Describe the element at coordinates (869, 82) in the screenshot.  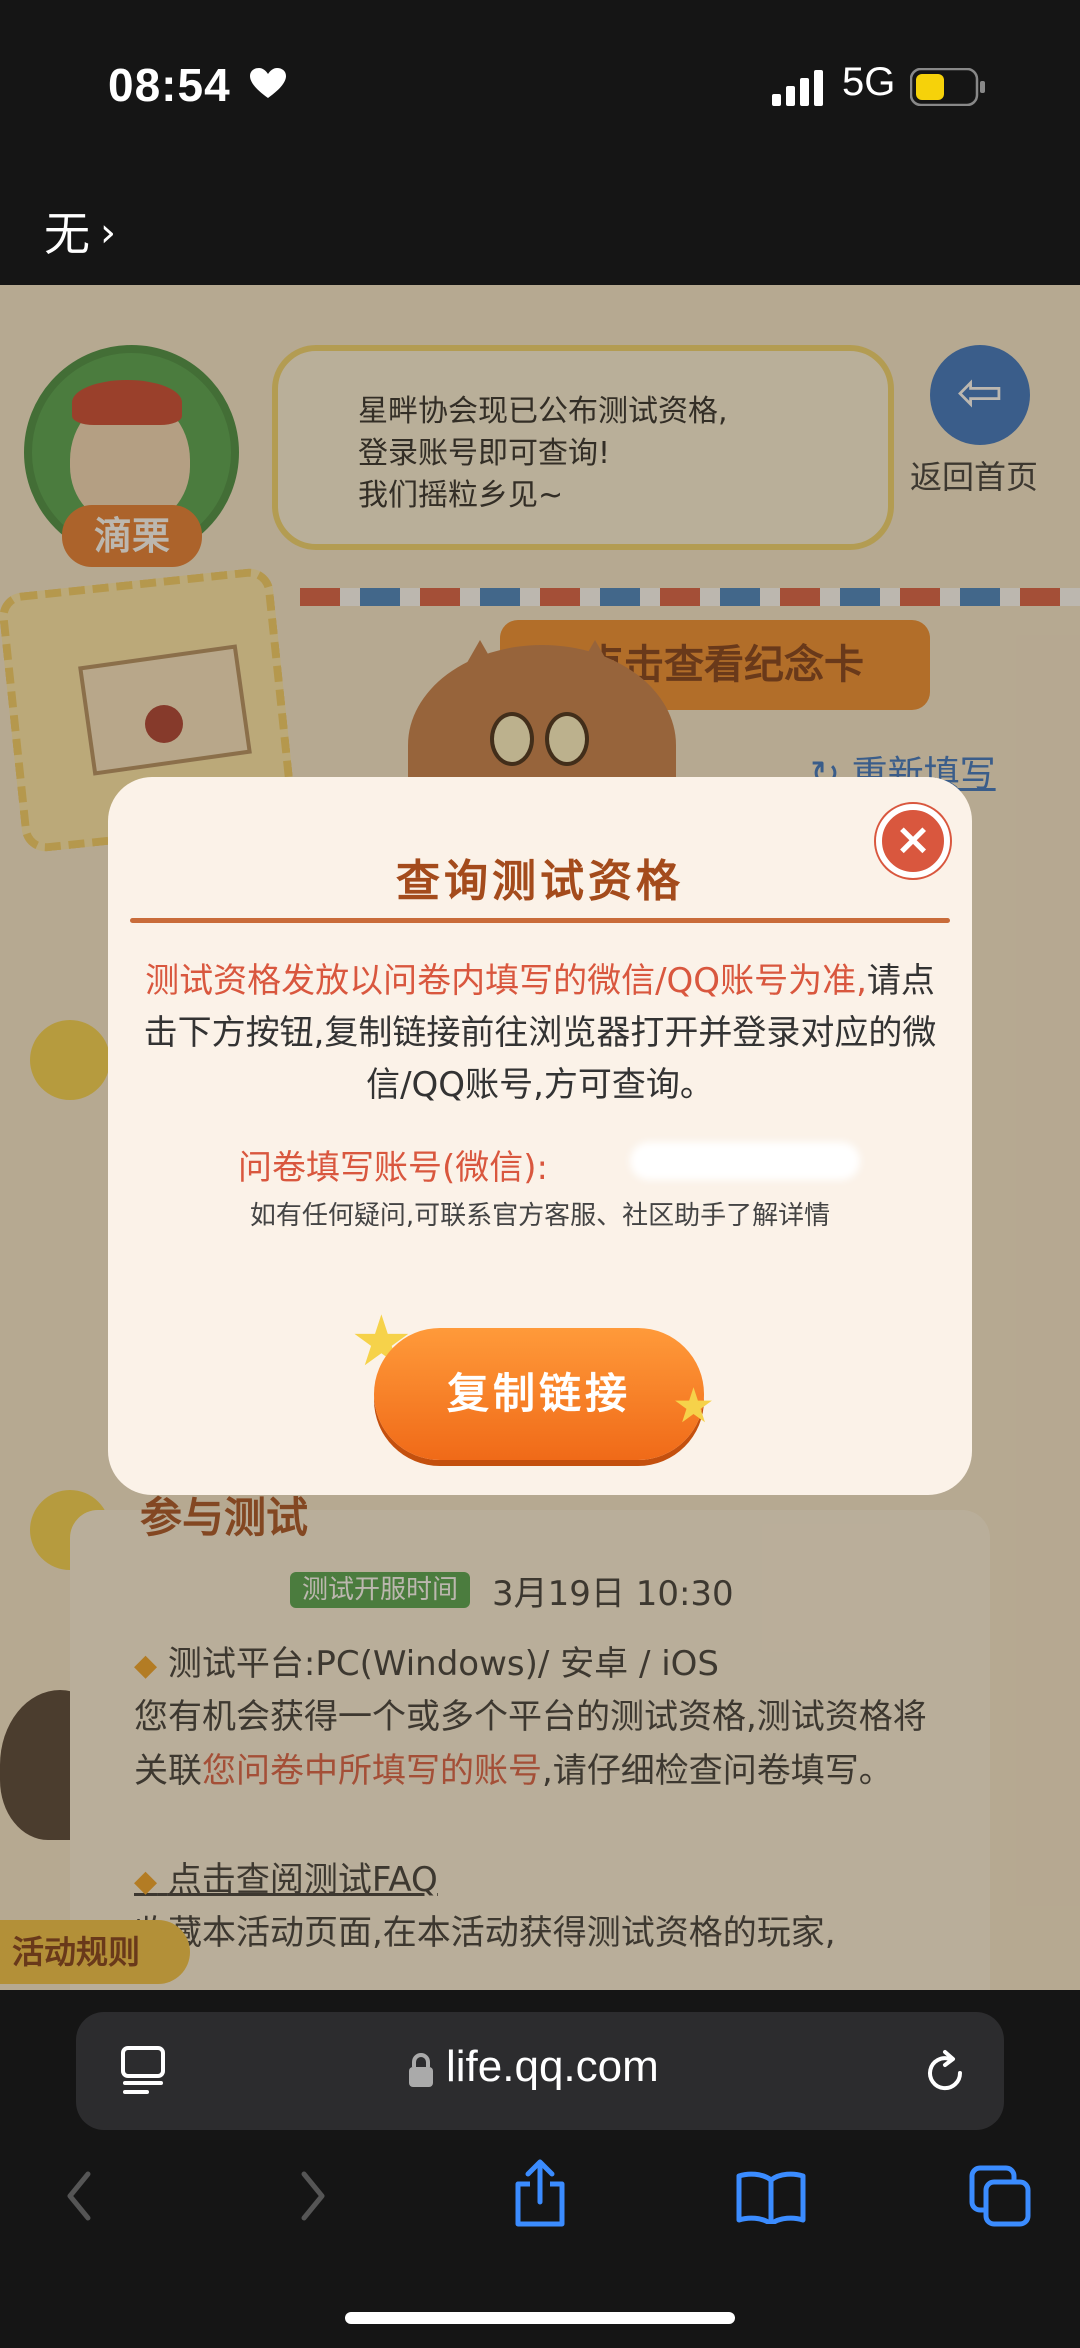
I see `network-type: 5G` at that location.